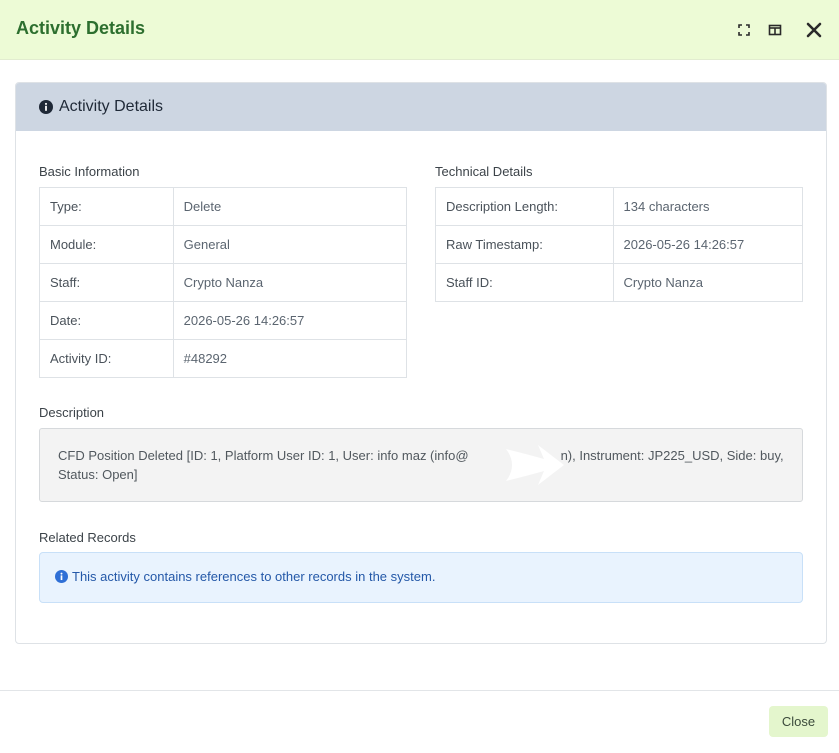 Image resolution: width=839 pixels, height=753 pixels. I want to click on table-row: Activity ID: #48292, so click(223, 358).